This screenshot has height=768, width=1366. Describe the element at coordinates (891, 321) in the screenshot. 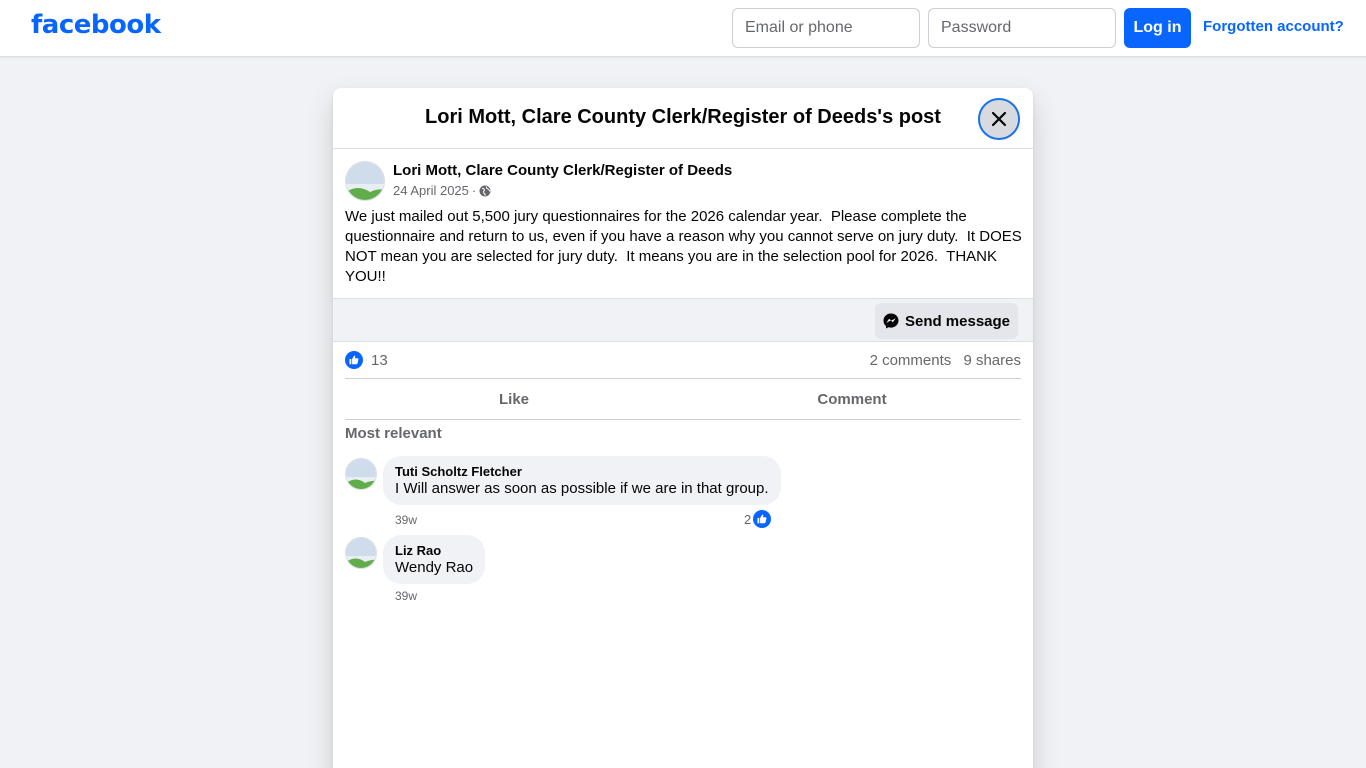

I see `messenger-icon` at that location.